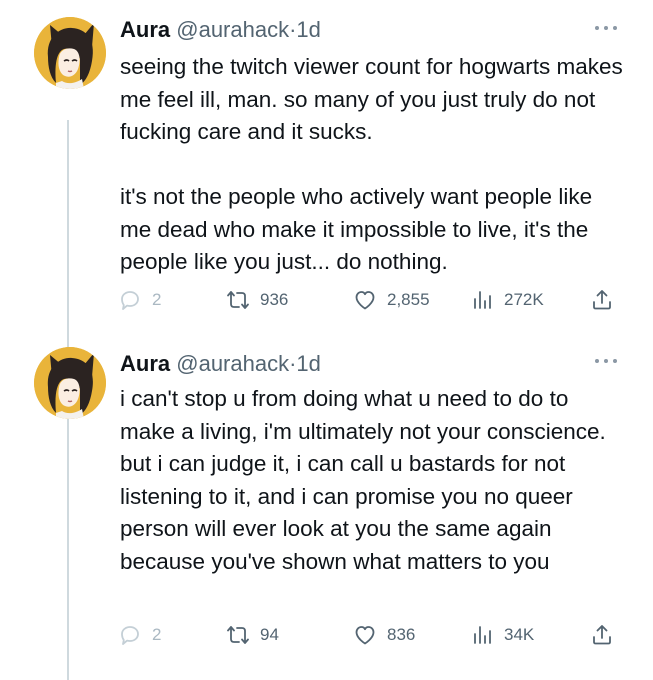  I want to click on like-count: 836, so click(401, 634).